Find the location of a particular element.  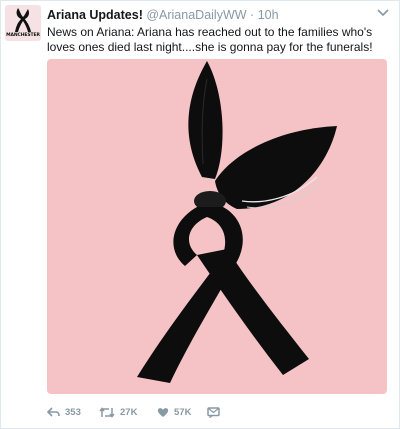

avatar-caption: MANCHESTER is located at coordinates (23, 35).